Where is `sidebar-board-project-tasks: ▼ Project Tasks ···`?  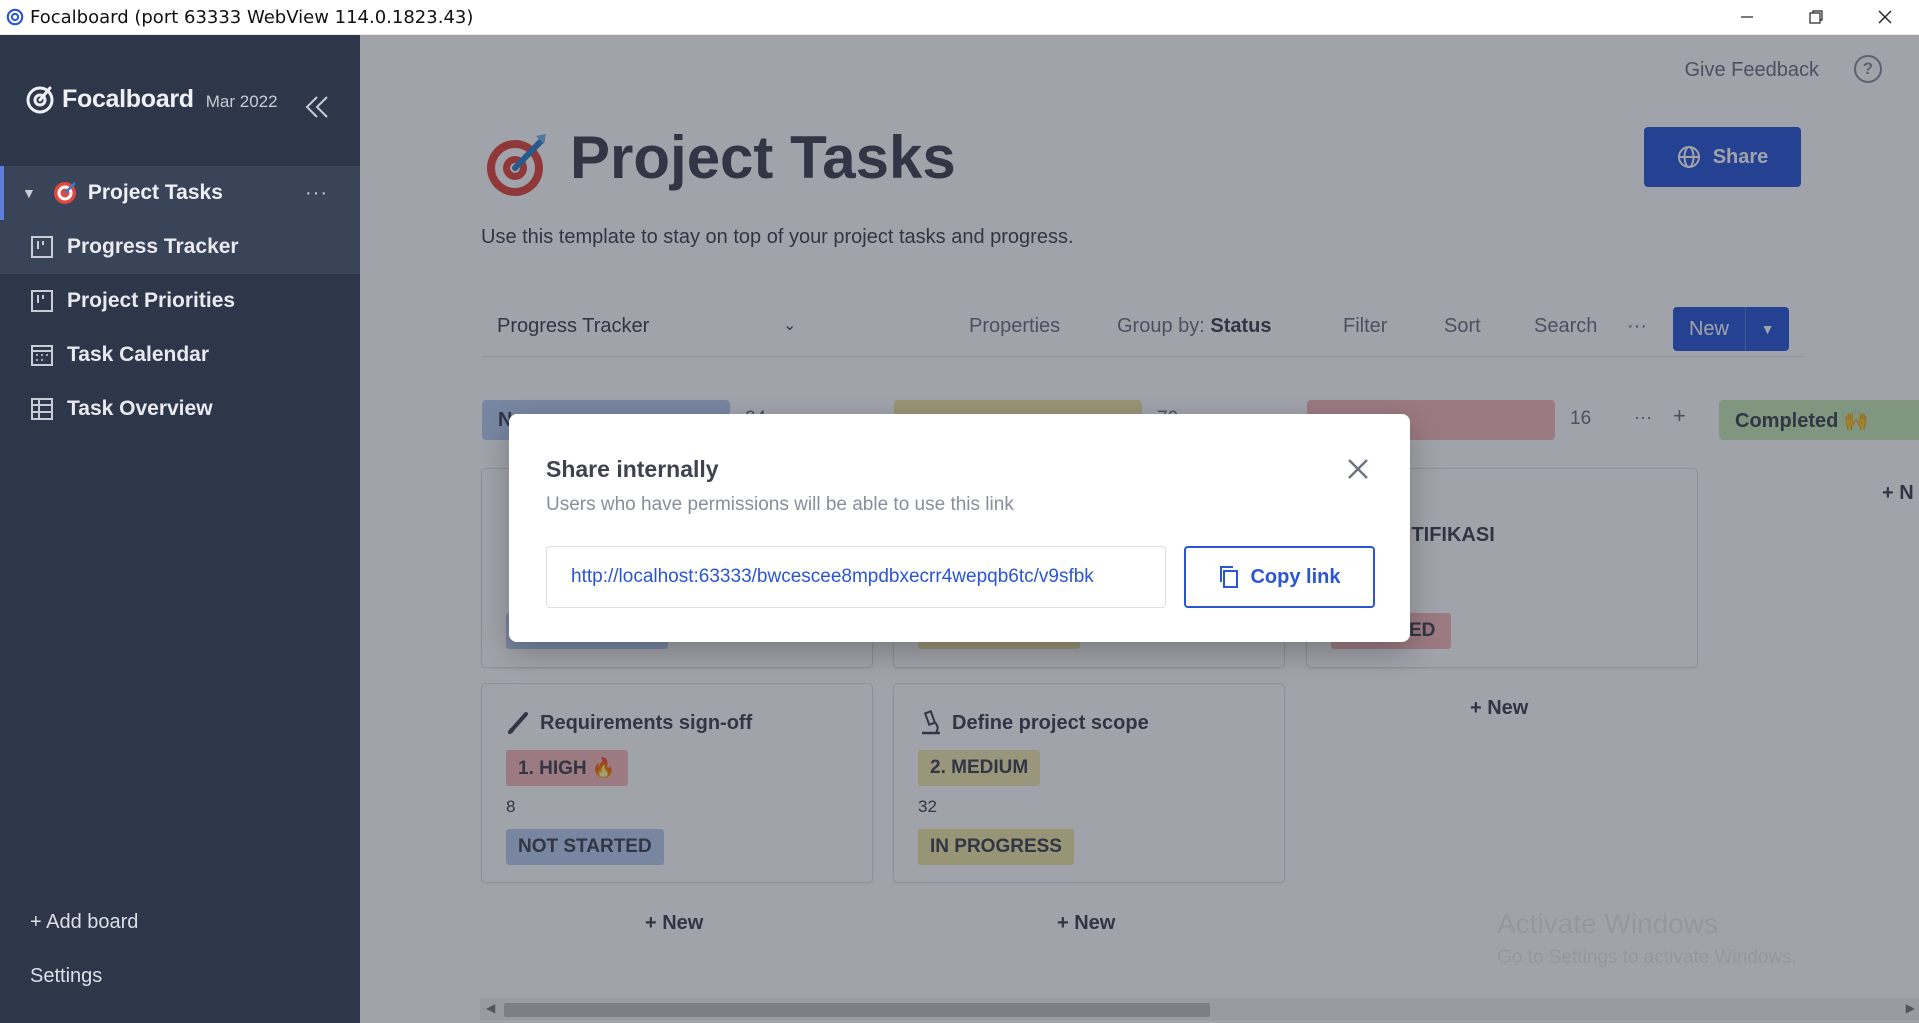 sidebar-board-project-tasks: ▼ Project Tasks ··· is located at coordinates (180, 193).